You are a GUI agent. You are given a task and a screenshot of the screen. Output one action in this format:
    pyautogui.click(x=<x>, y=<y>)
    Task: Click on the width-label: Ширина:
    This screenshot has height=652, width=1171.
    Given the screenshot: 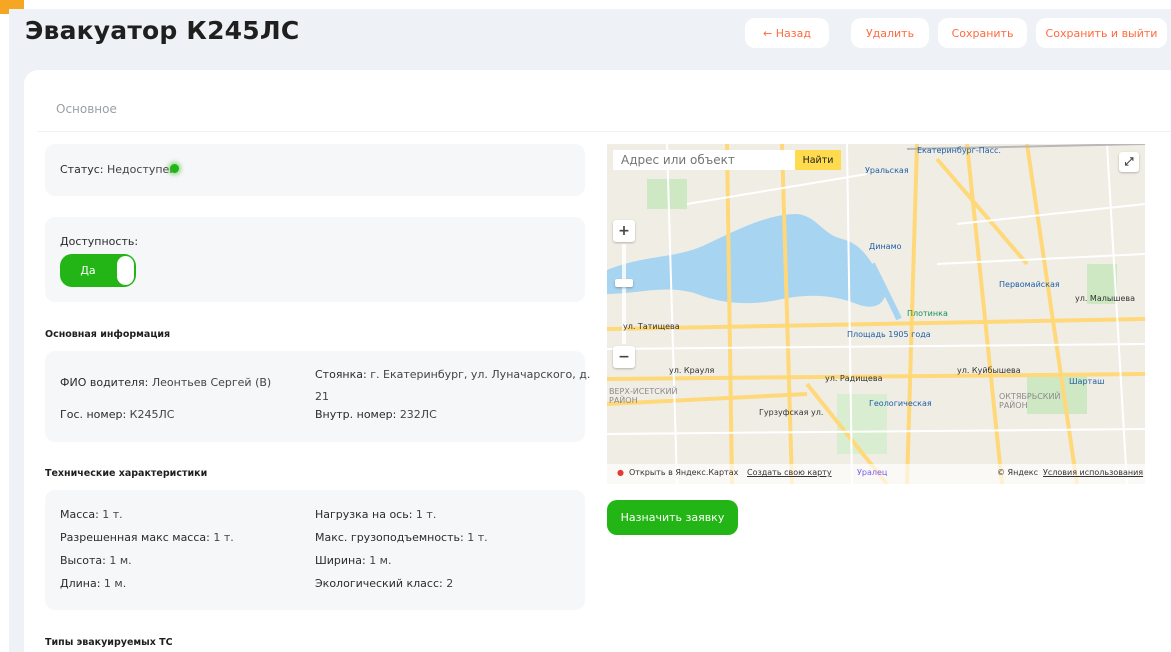 What is the action you would take?
    pyautogui.click(x=340, y=560)
    